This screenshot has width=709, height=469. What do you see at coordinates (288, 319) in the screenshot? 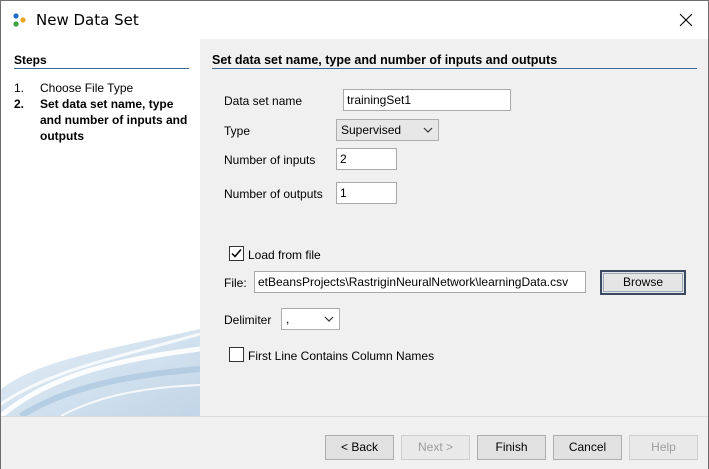
I see `delimiter-select-value: ,` at bounding box center [288, 319].